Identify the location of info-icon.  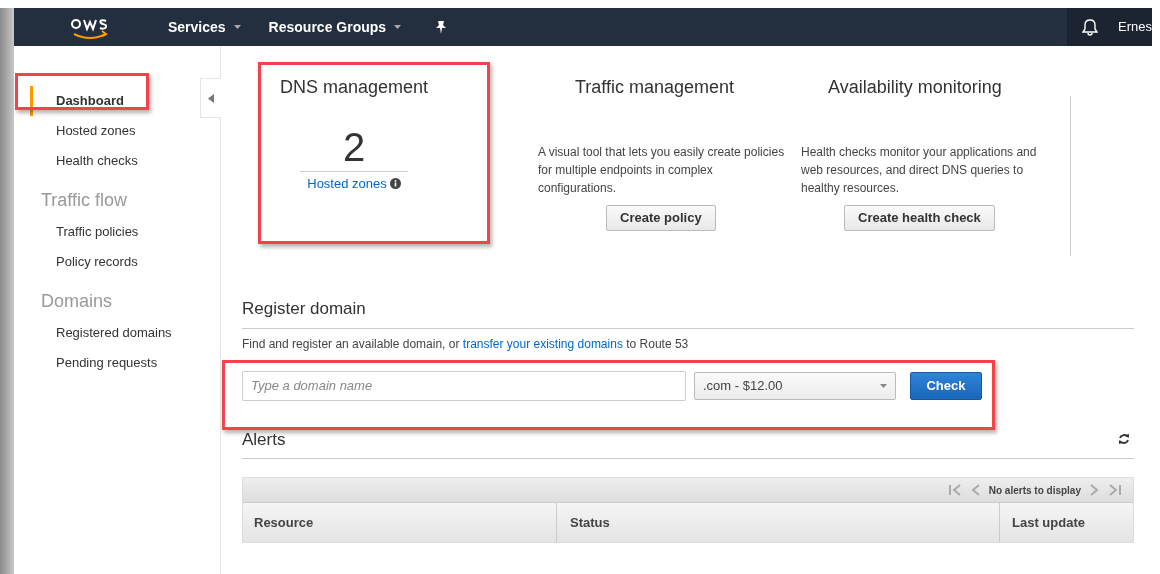
(395, 184).